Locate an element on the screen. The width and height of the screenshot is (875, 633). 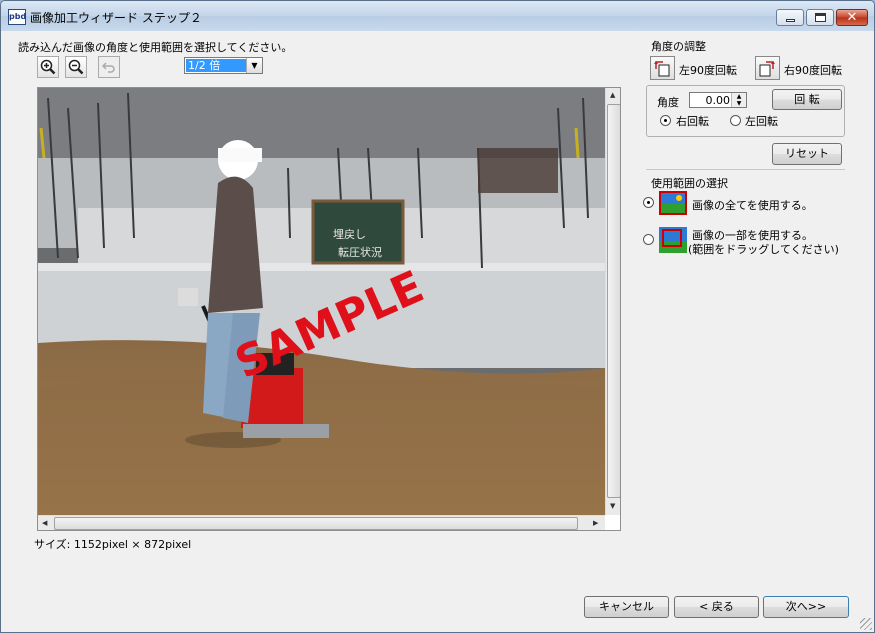
rotate-left-icon is located at coordinates (662, 69).